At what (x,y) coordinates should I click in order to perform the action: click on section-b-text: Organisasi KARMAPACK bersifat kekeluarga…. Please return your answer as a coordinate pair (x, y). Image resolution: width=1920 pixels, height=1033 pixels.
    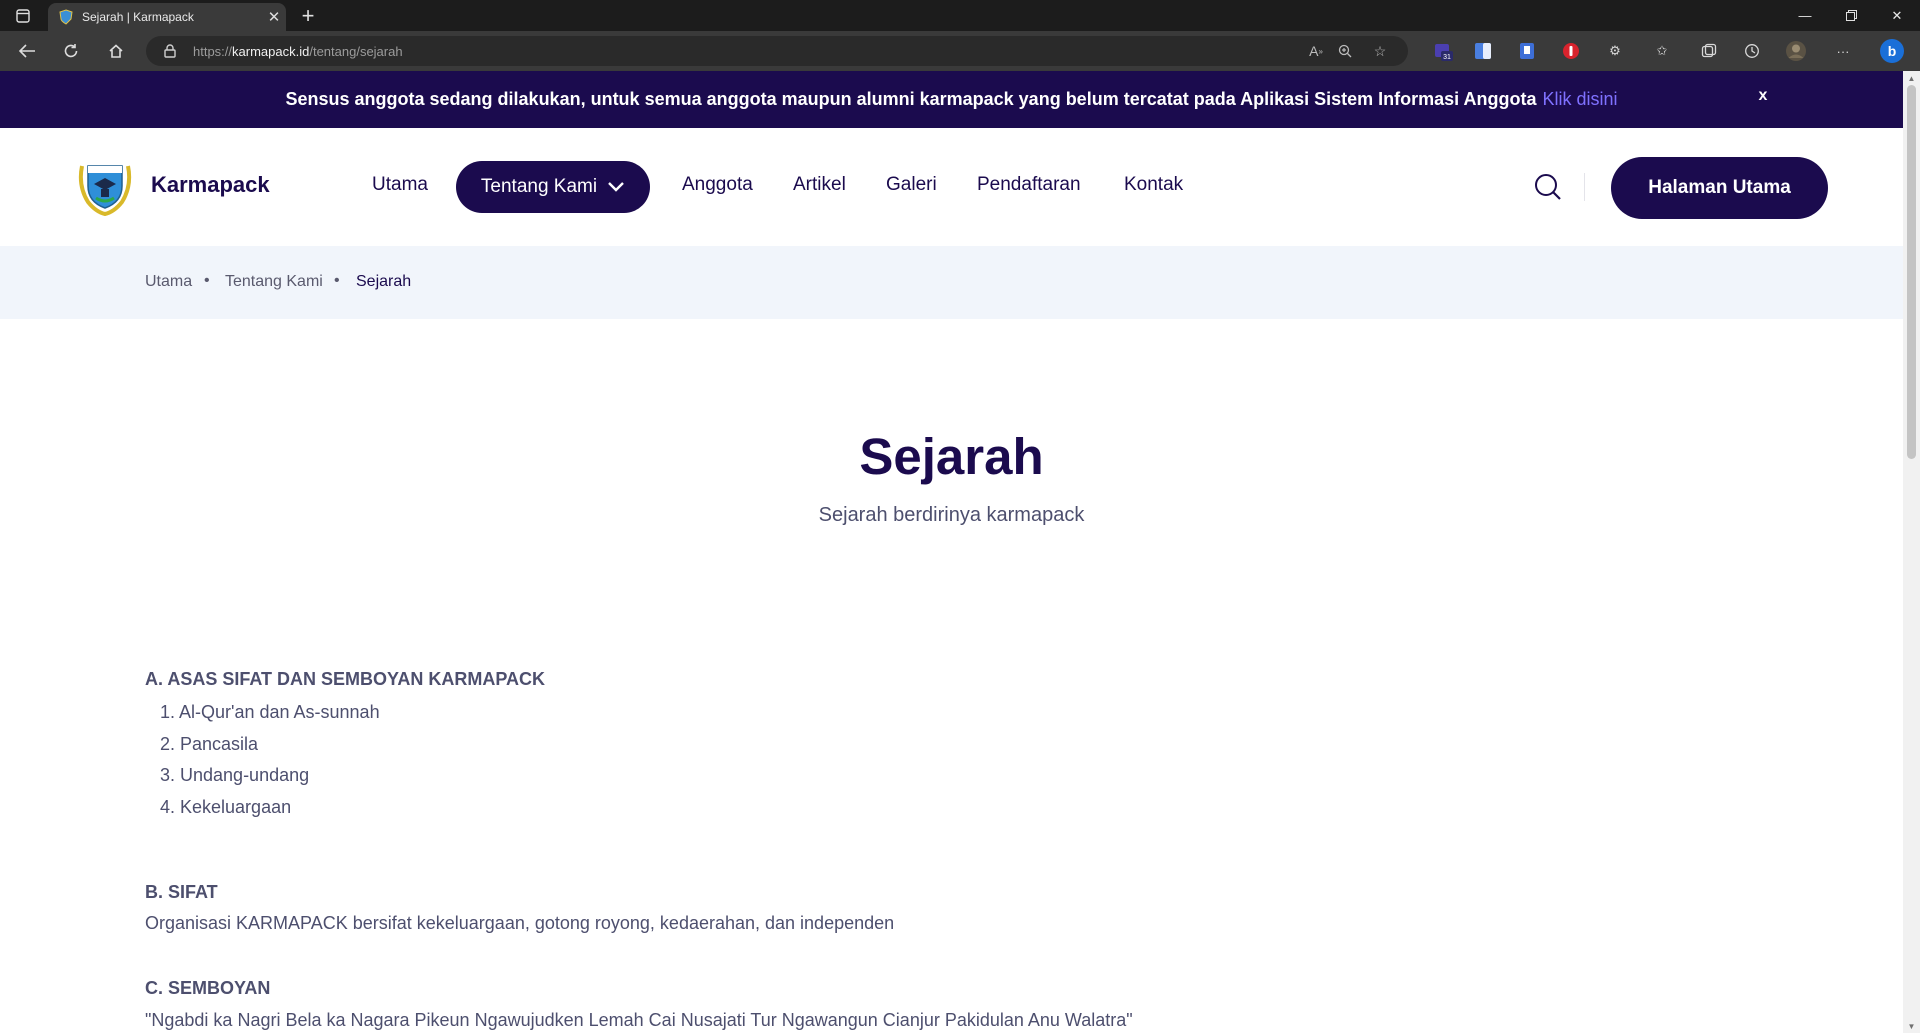
    Looking at the image, I should click on (520, 923).